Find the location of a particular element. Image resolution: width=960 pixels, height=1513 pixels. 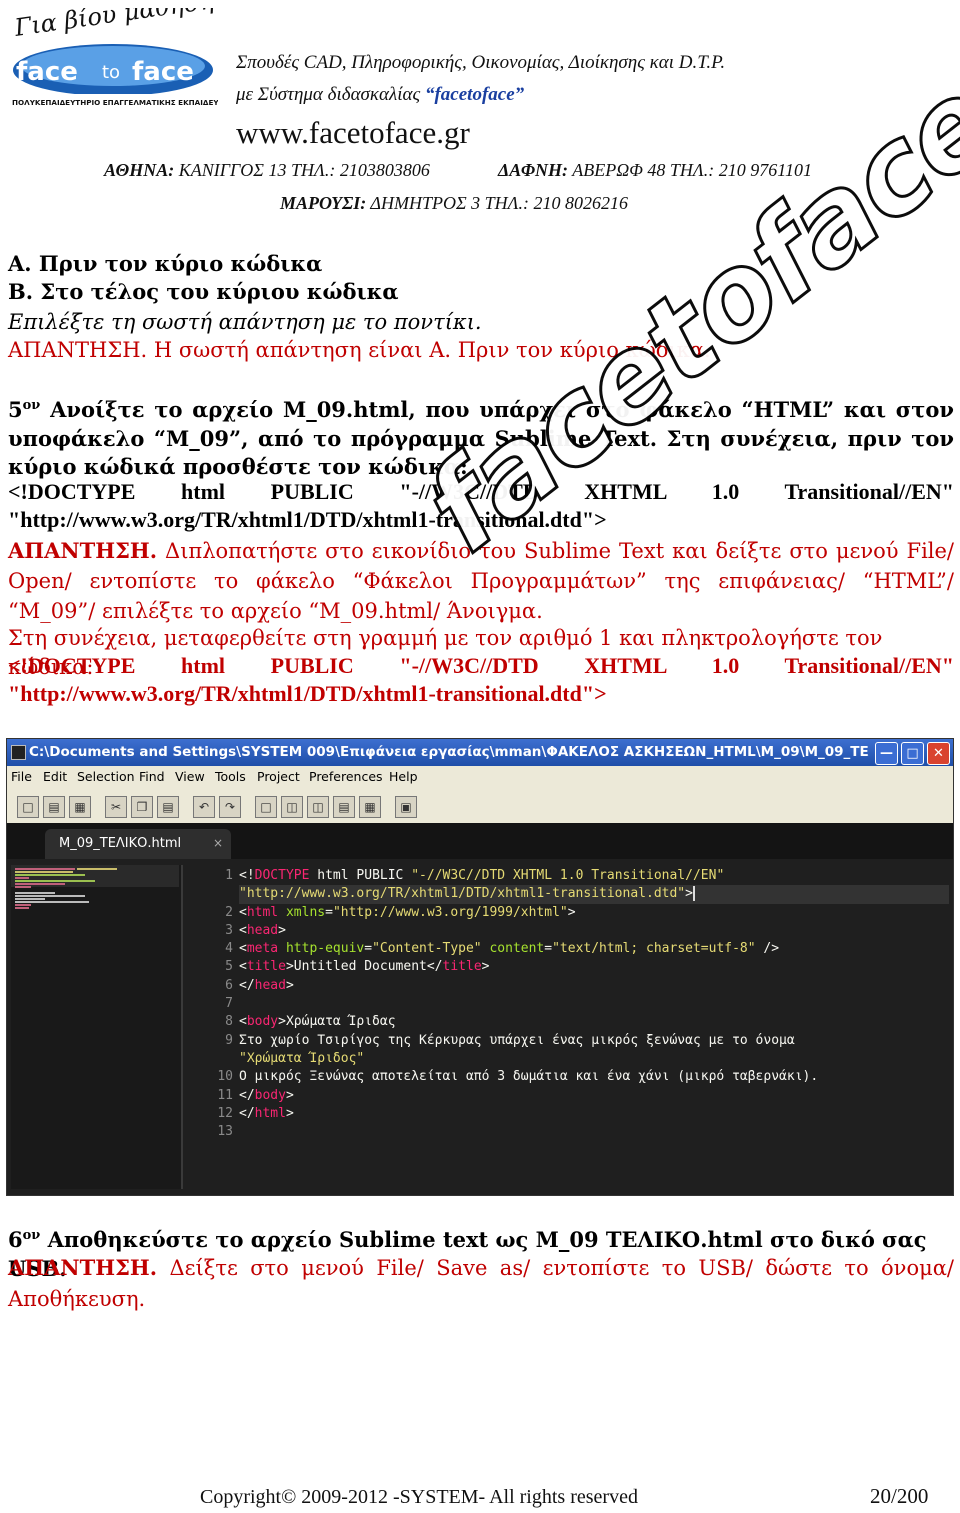

undo-icon: ↶ is located at coordinates (204, 807).